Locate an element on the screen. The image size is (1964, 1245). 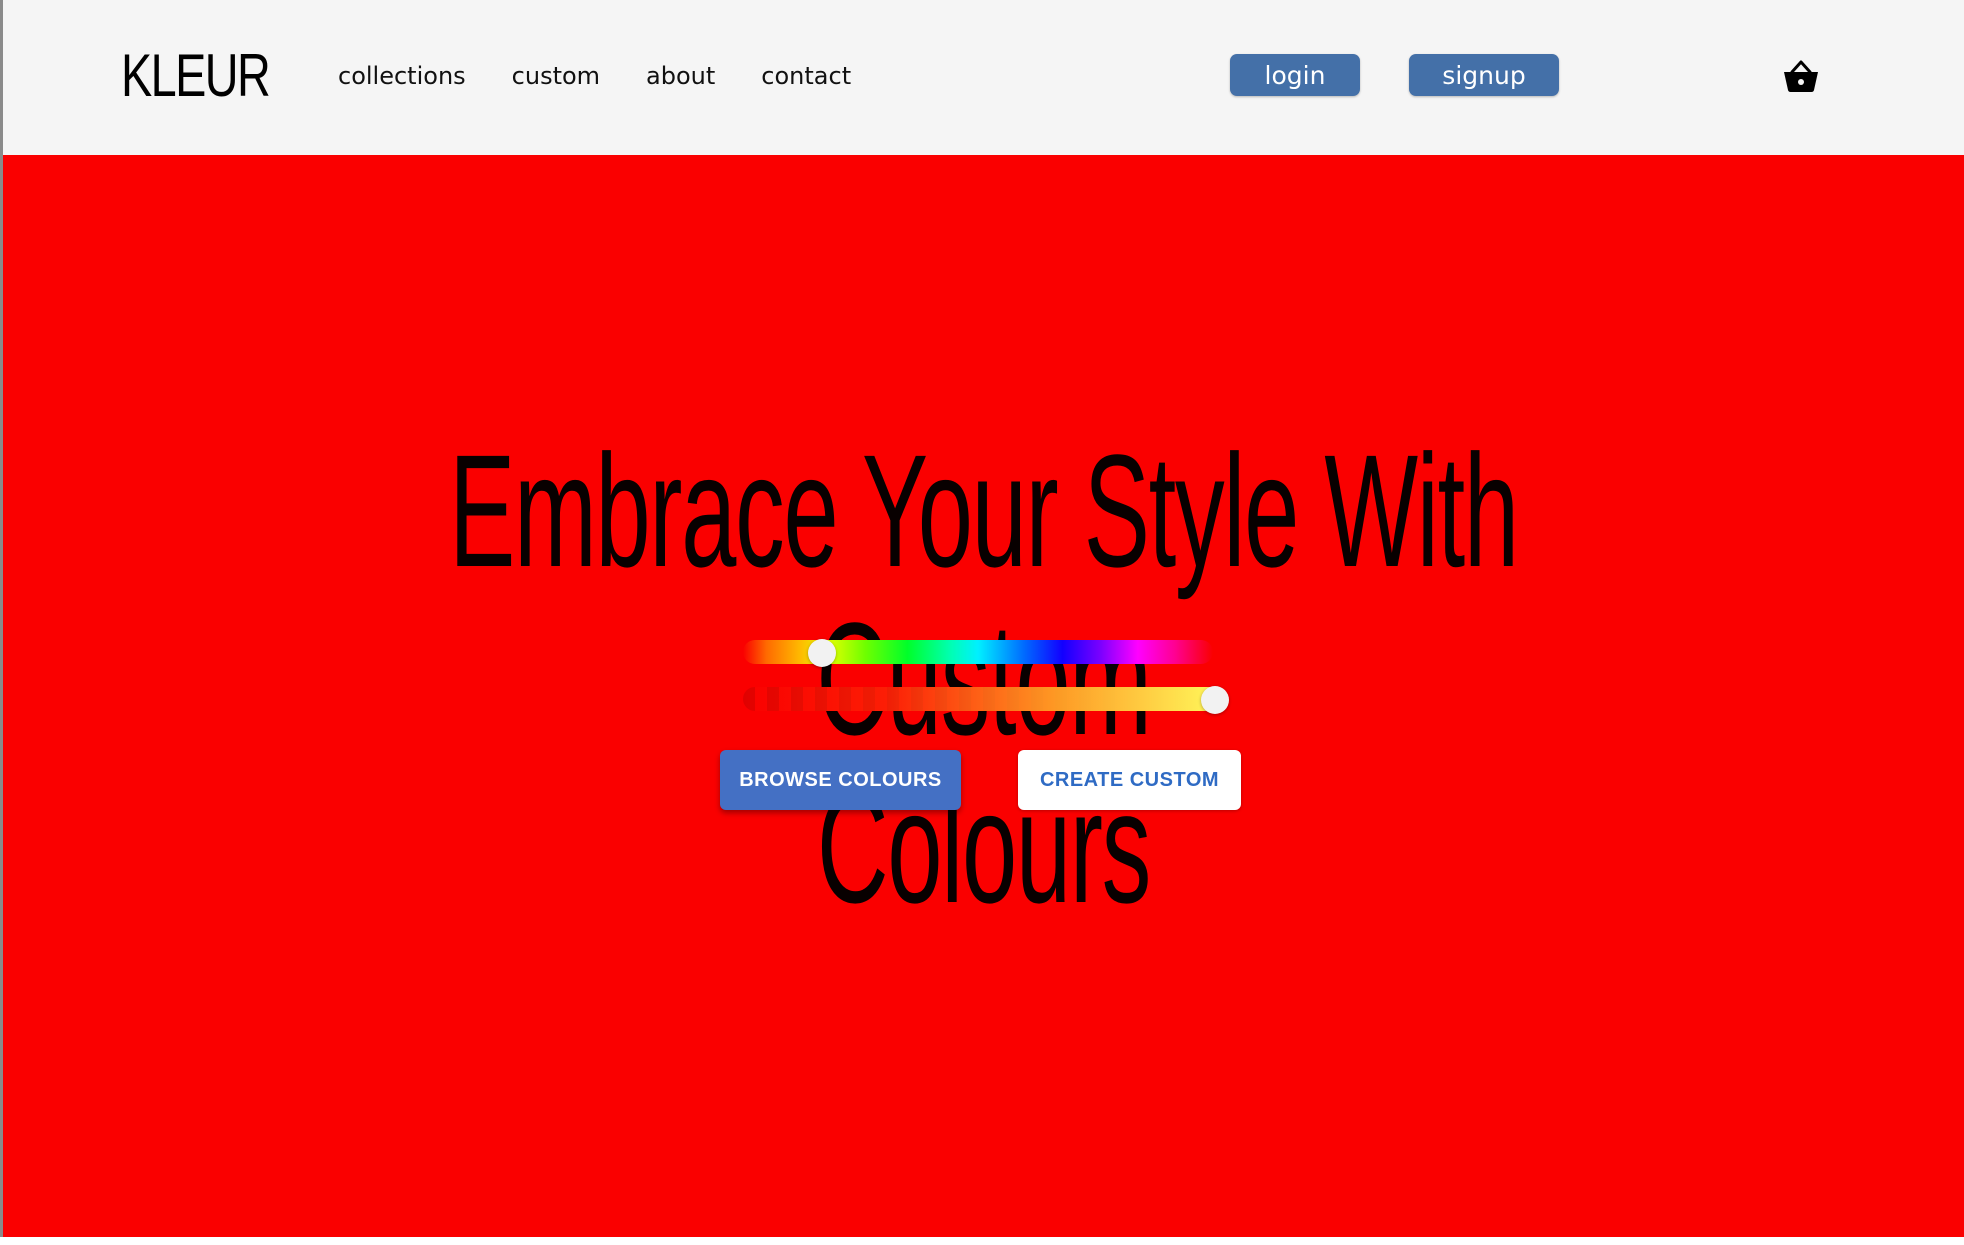
main-nav: collections custom about contact is located at coordinates (594, 76).